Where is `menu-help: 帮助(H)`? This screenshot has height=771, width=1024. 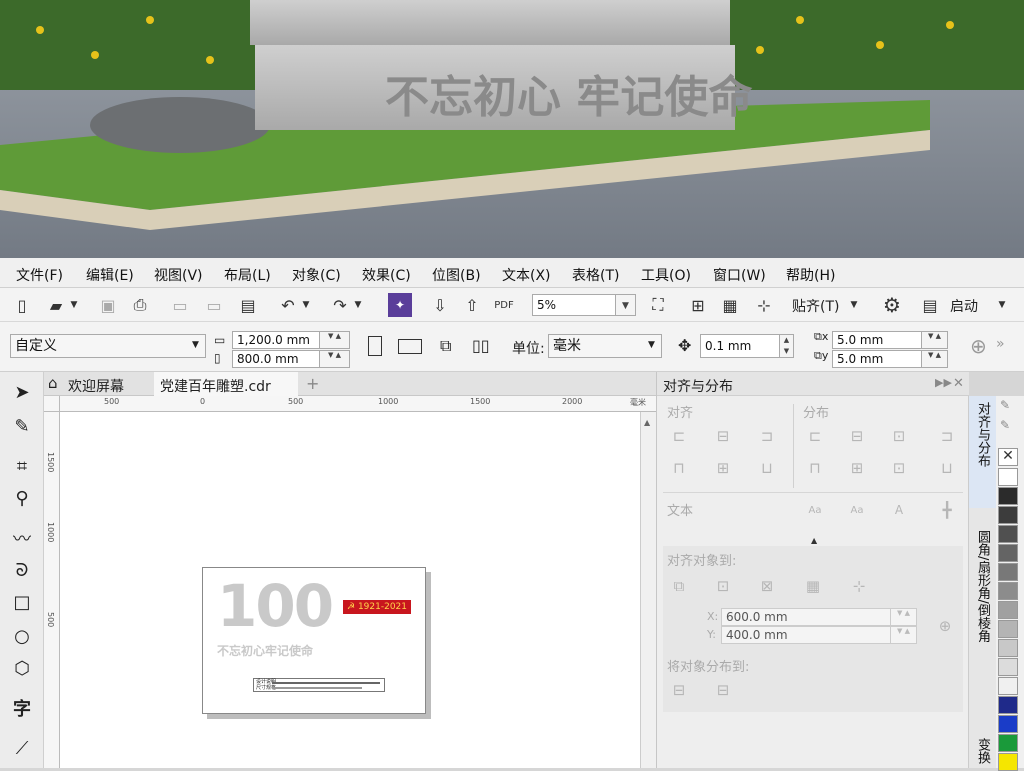 menu-help: 帮助(H) is located at coordinates (810, 275).